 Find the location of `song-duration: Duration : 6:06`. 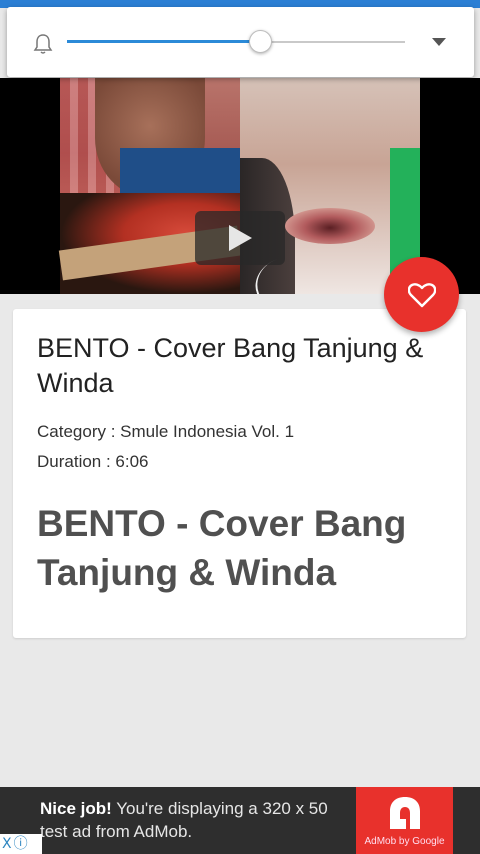

song-duration: Duration : 6:06 is located at coordinates (93, 461).